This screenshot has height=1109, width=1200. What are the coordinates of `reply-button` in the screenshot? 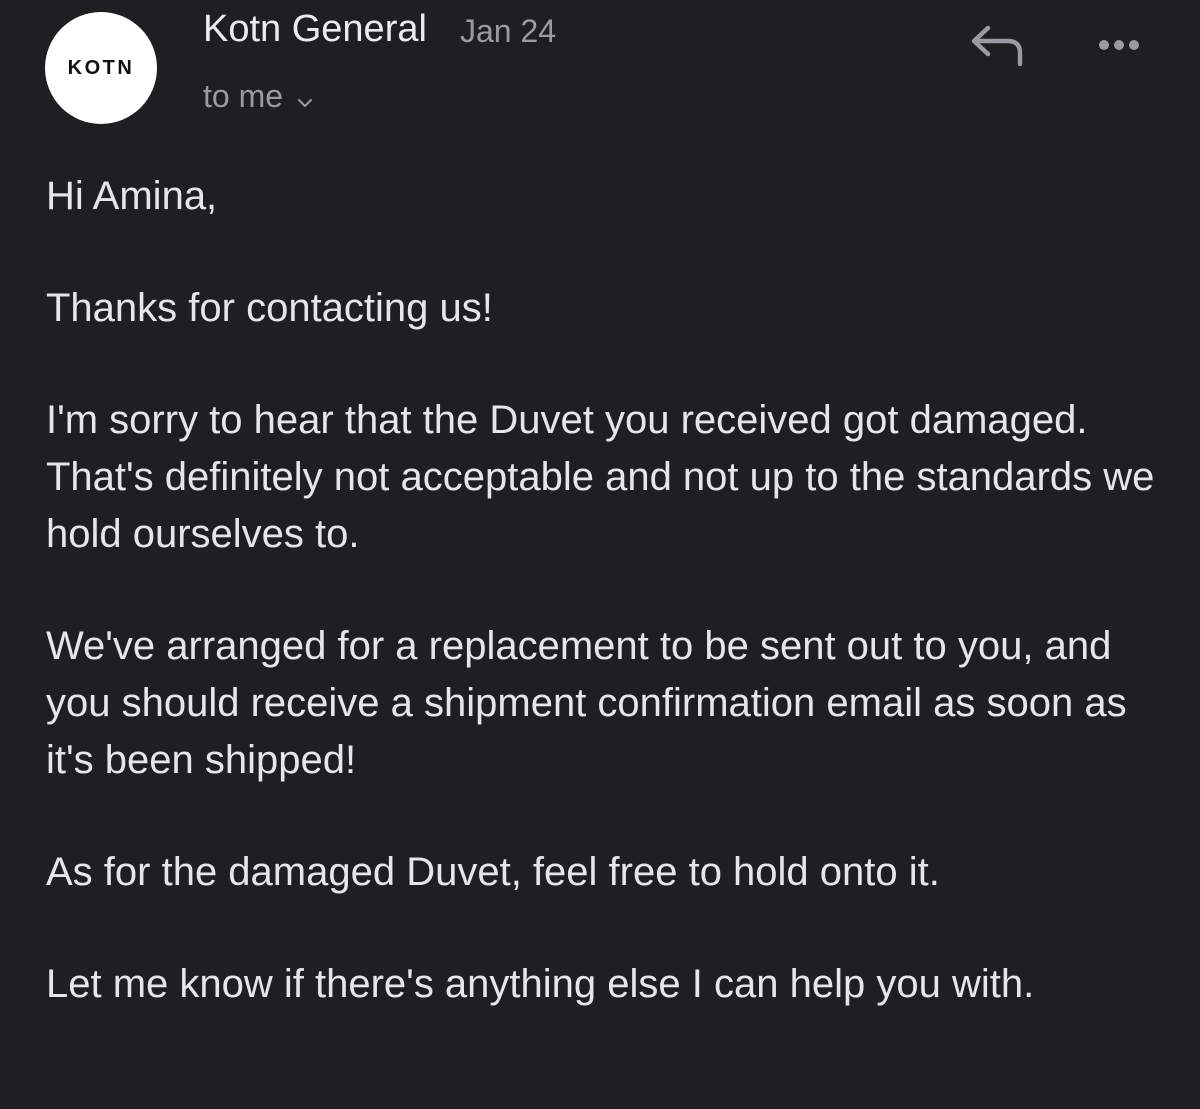 It's located at (999, 46).